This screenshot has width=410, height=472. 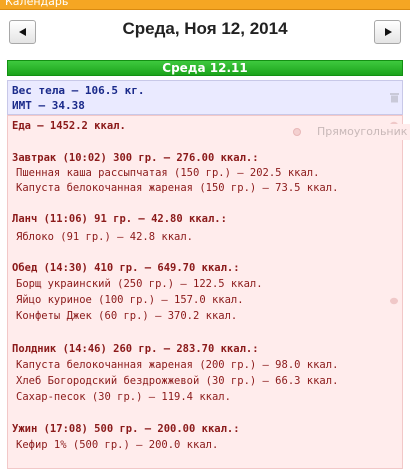 What do you see at coordinates (126, 268) in the screenshot?
I see `meal-title-dinner: Обед (14:30) 410 гр. — 649.70 ккал.:` at bounding box center [126, 268].